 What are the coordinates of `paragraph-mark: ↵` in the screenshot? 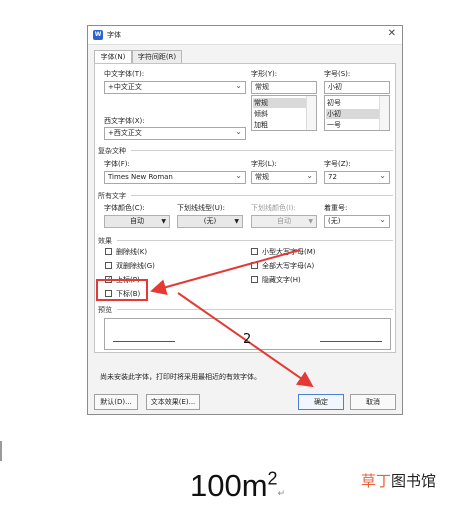 It's located at (281, 493).